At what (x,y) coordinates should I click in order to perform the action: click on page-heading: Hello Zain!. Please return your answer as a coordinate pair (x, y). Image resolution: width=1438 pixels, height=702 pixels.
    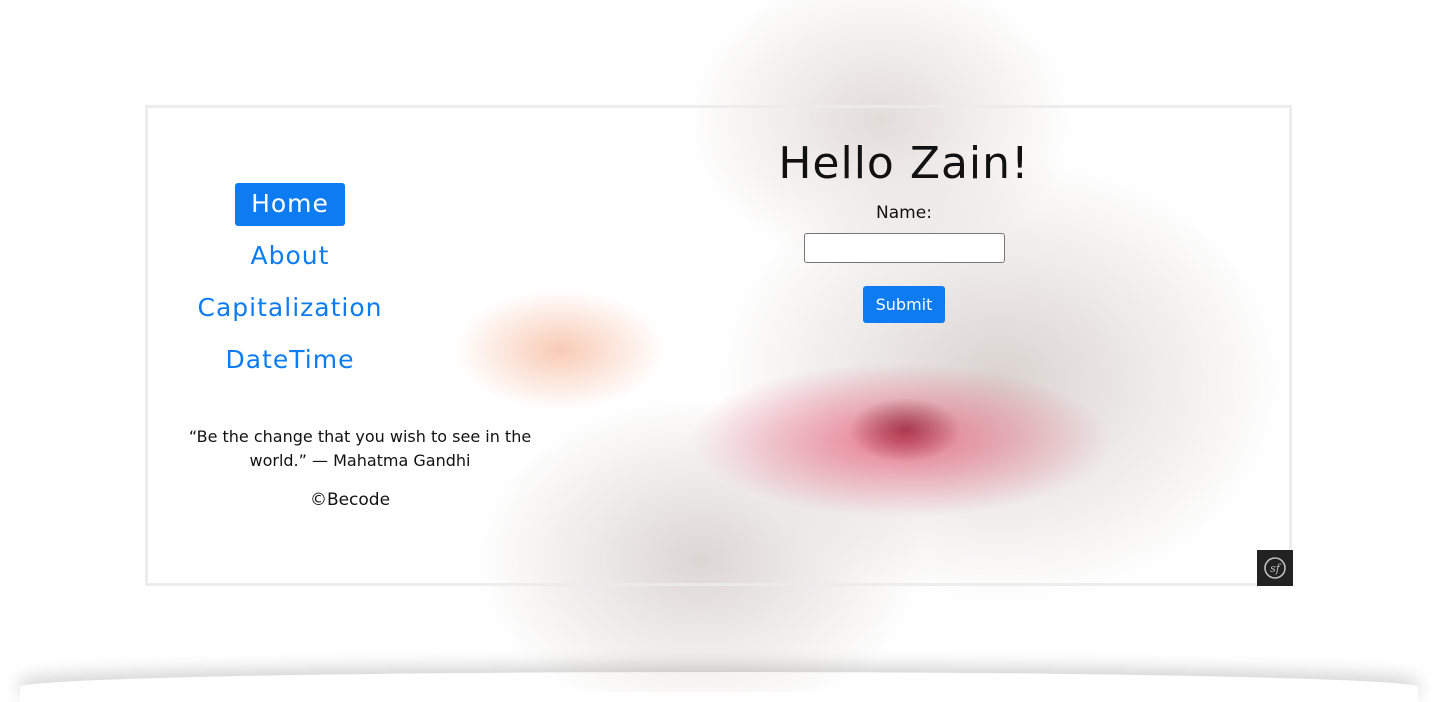
    Looking at the image, I should click on (904, 163).